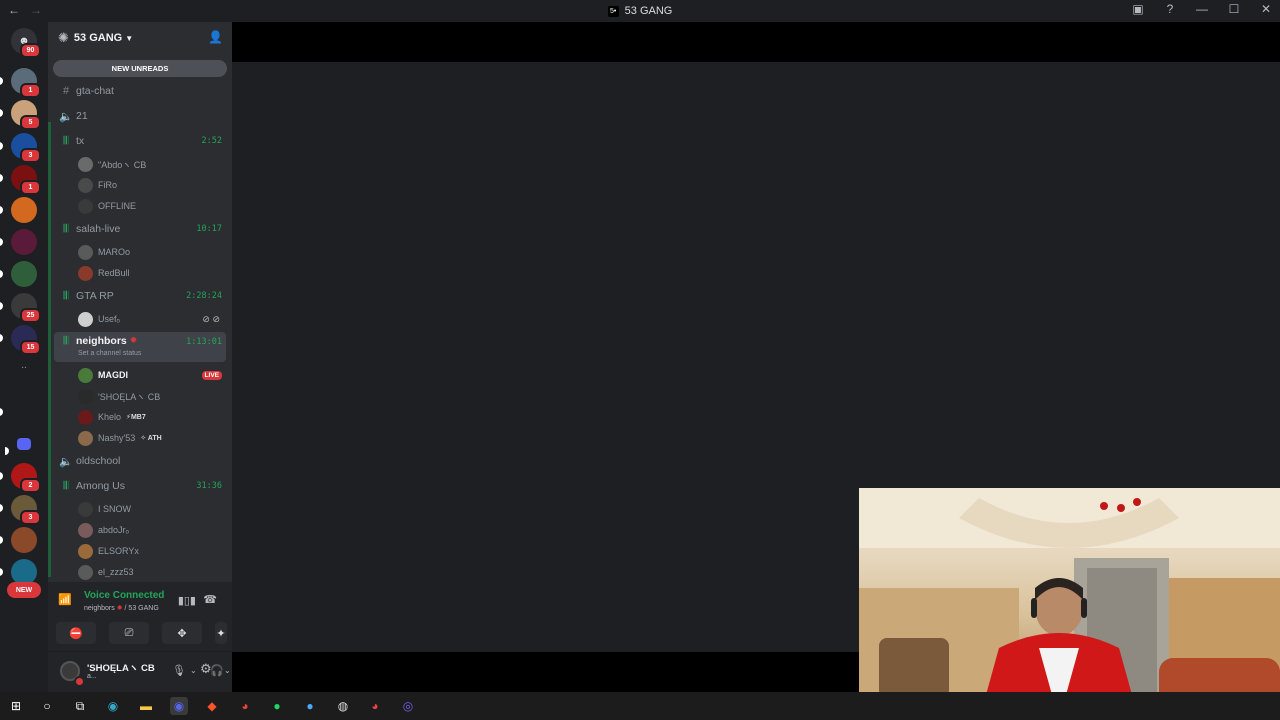 This screenshot has height=720, width=1280. Describe the element at coordinates (152, 273) in the screenshot. I see `voice-member: RedBull` at that location.